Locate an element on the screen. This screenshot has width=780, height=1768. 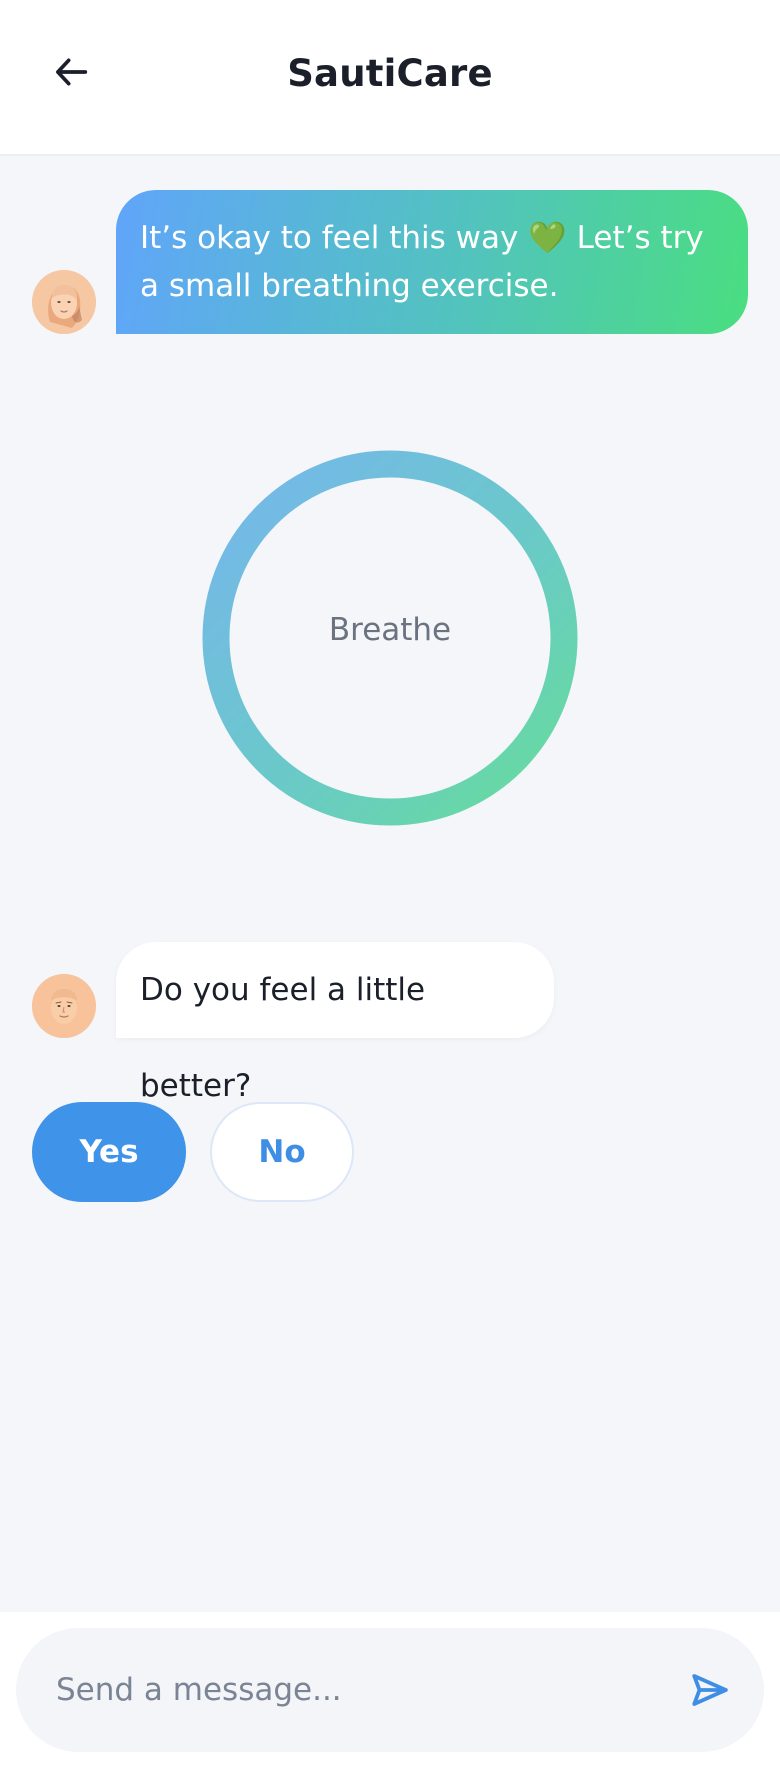
breathing-circle: Breathe is located at coordinates (390, 638).